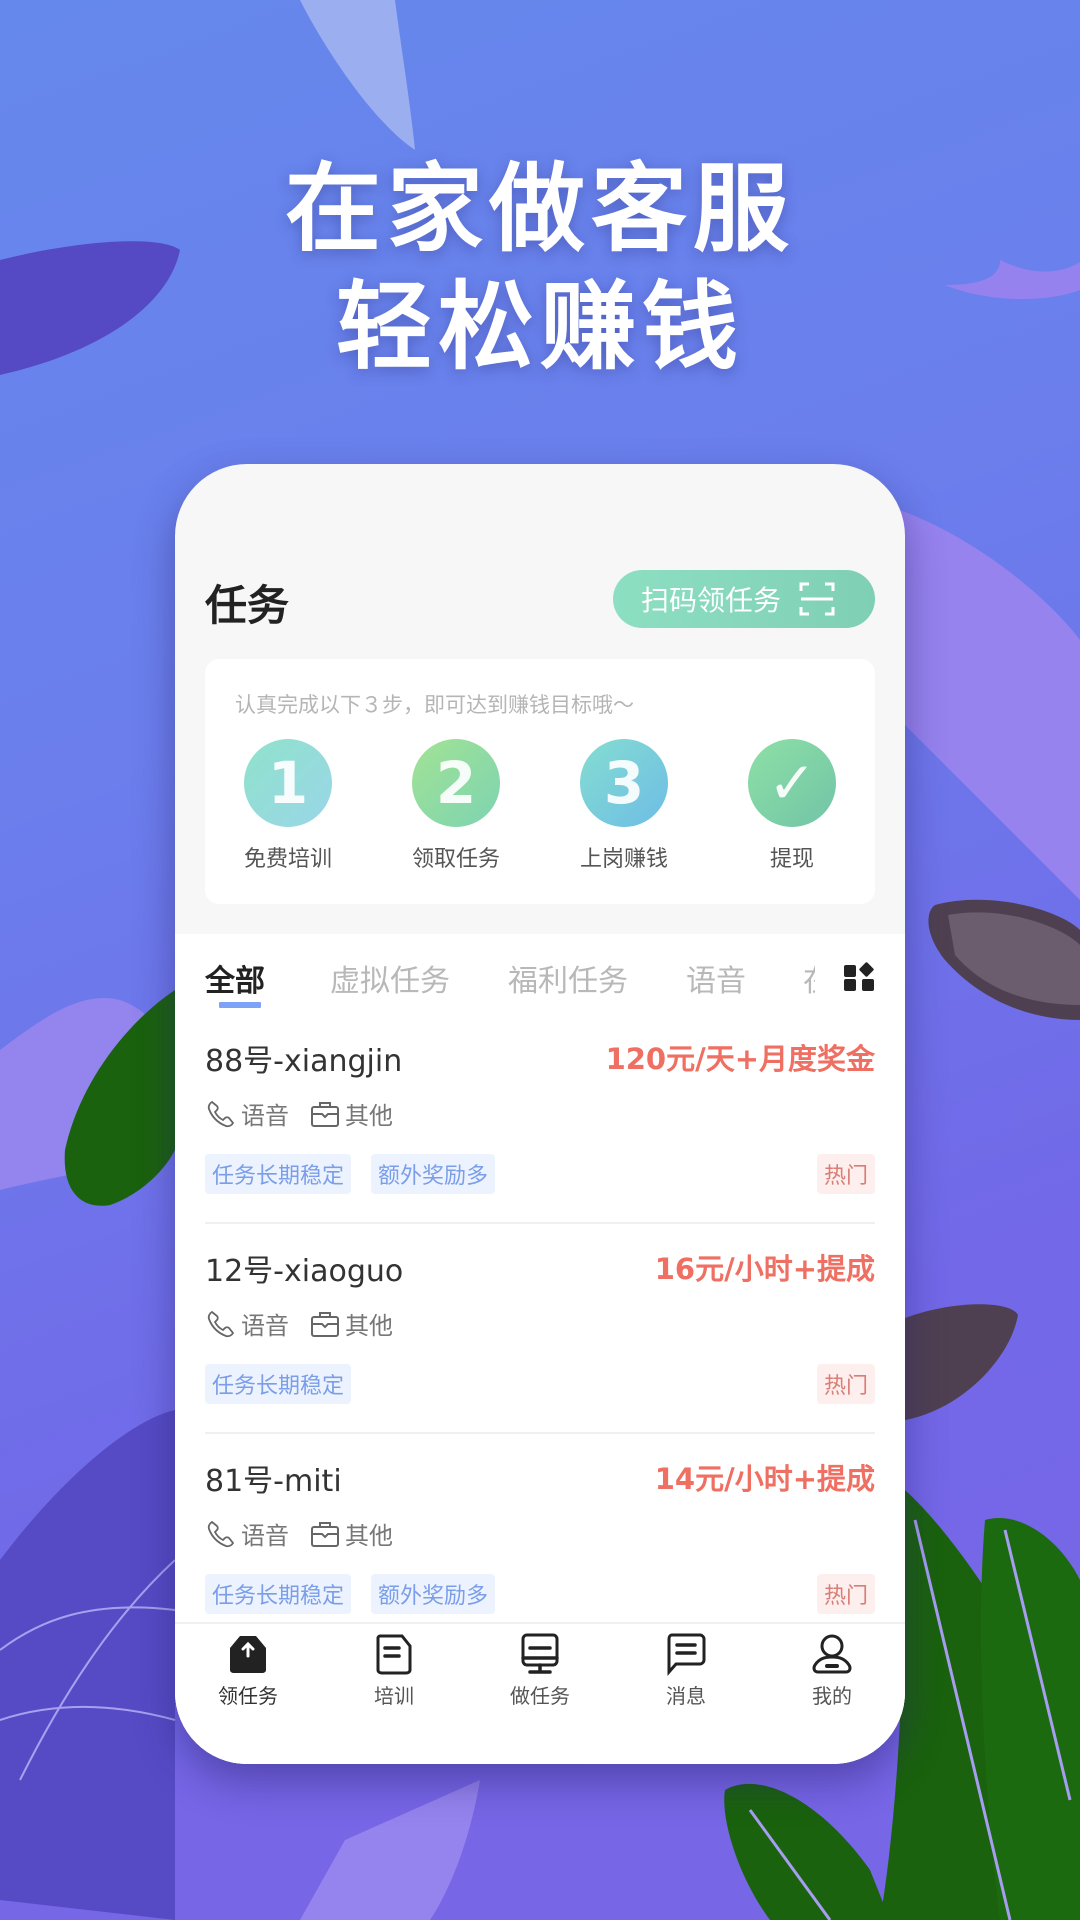 This screenshot has width=1080, height=1920. Describe the element at coordinates (455, 859) in the screenshot. I see `step-label: 领取任务` at that location.